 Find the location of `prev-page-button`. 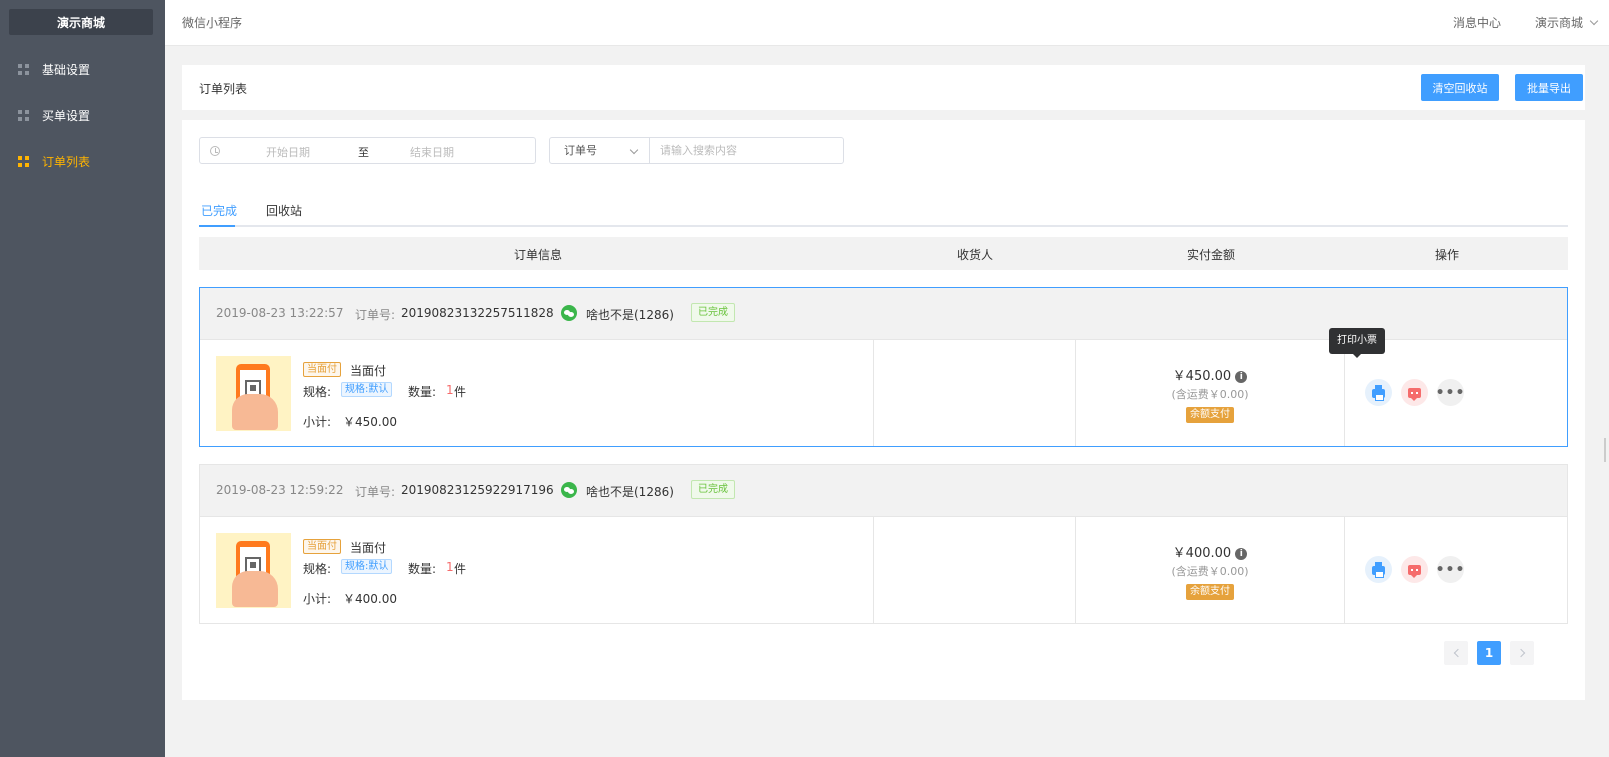

prev-page-button is located at coordinates (1456, 653).